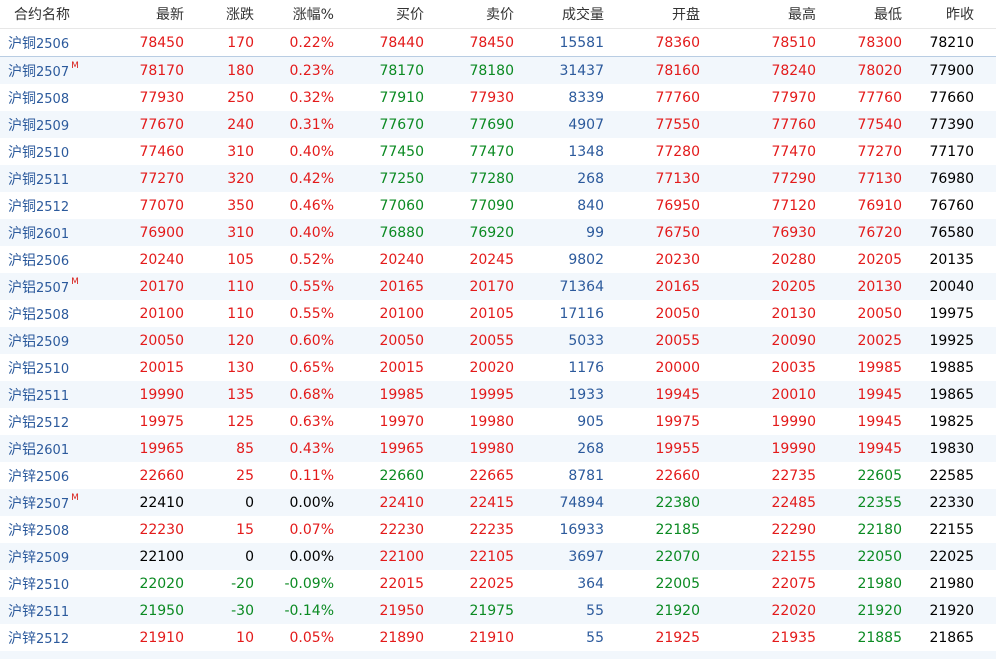 The width and height of the screenshot is (996, 659). I want to click on prev-close-cell: 19975, so click(951, 313).